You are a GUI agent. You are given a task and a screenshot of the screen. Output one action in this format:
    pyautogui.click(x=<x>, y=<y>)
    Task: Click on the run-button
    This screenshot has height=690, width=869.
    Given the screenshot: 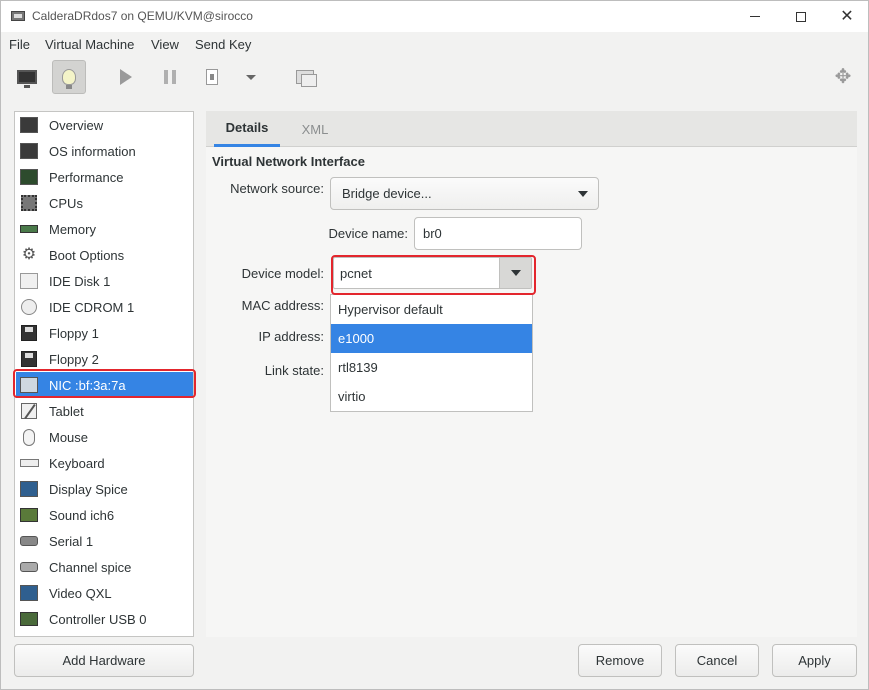 What is the action you would take?
    pyautogui.click(x=126, y=77)
    